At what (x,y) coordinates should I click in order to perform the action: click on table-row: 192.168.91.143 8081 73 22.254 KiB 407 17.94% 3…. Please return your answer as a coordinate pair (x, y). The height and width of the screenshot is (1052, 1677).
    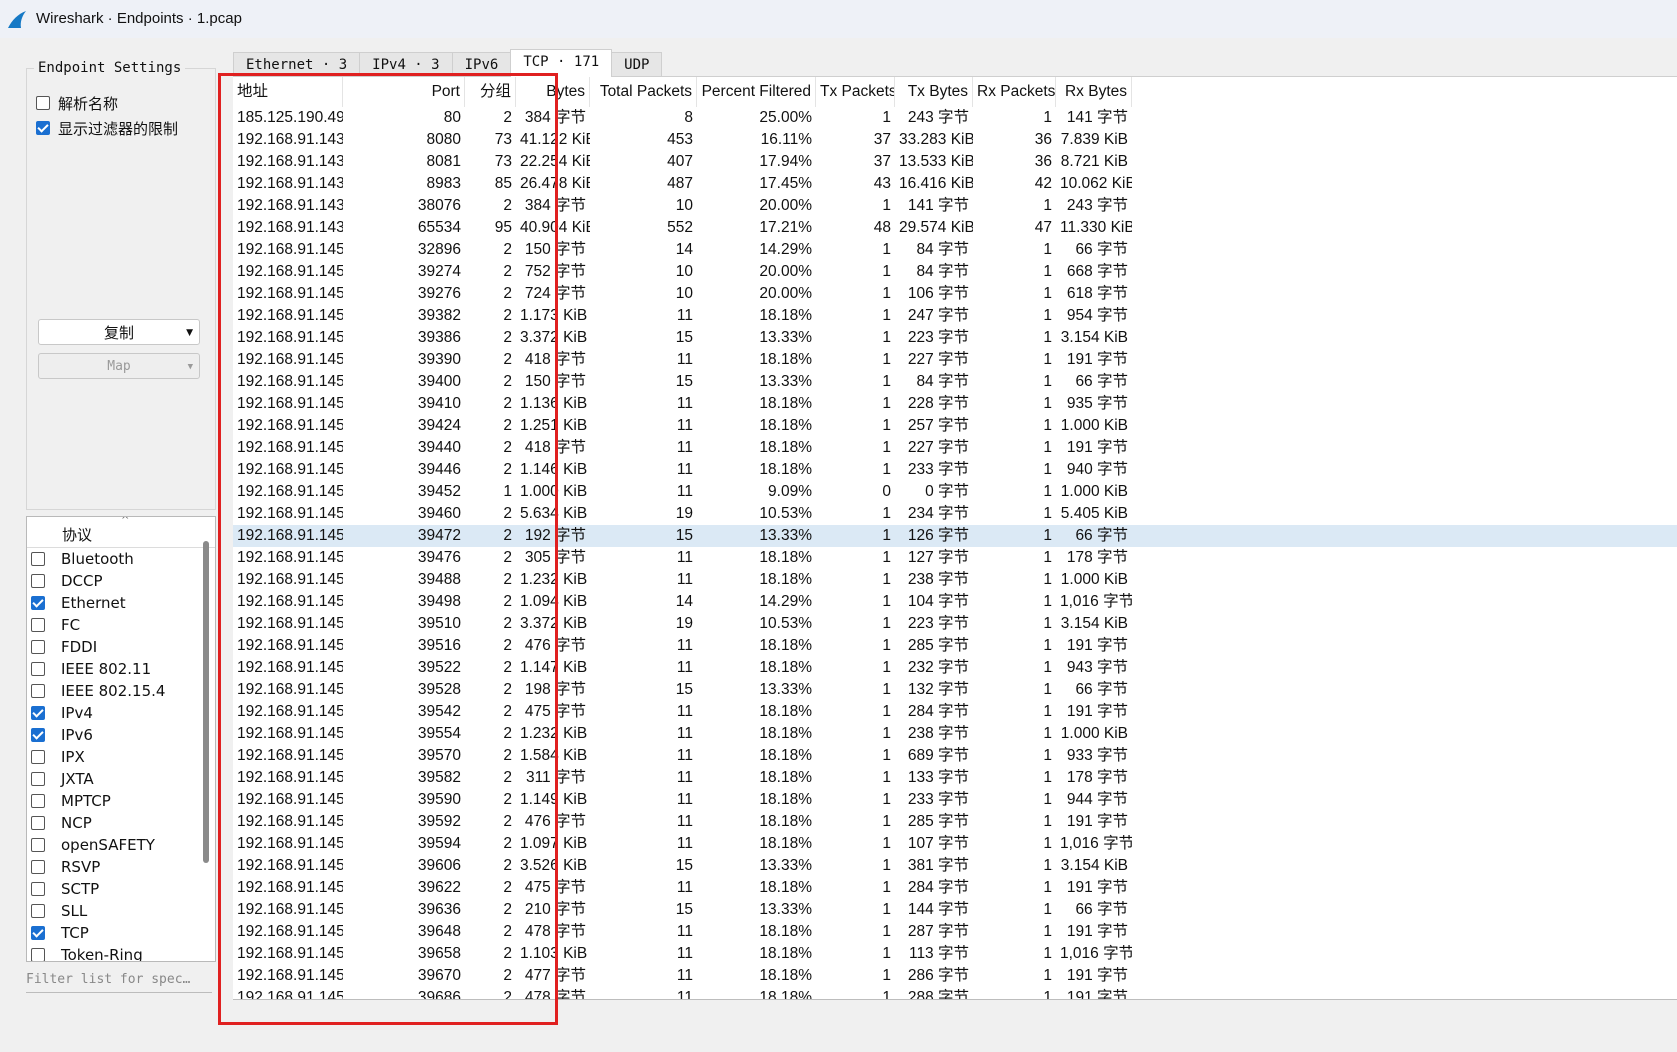
    Looking at the image, I should click on (955, 162).